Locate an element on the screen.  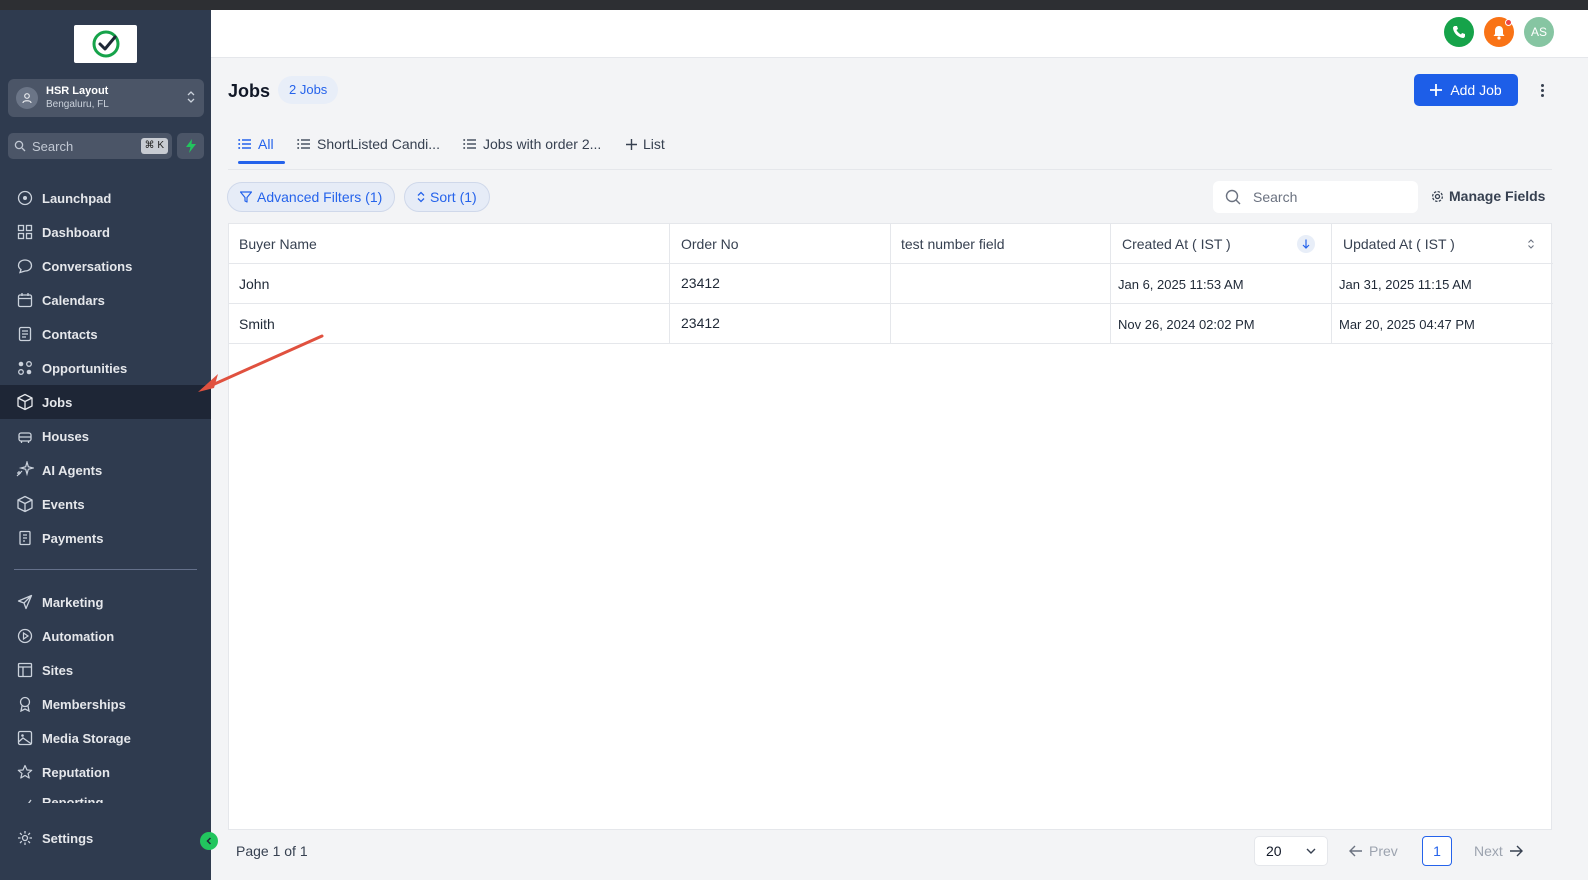
user-avatar: AS is located at coordinates (1539, 32).